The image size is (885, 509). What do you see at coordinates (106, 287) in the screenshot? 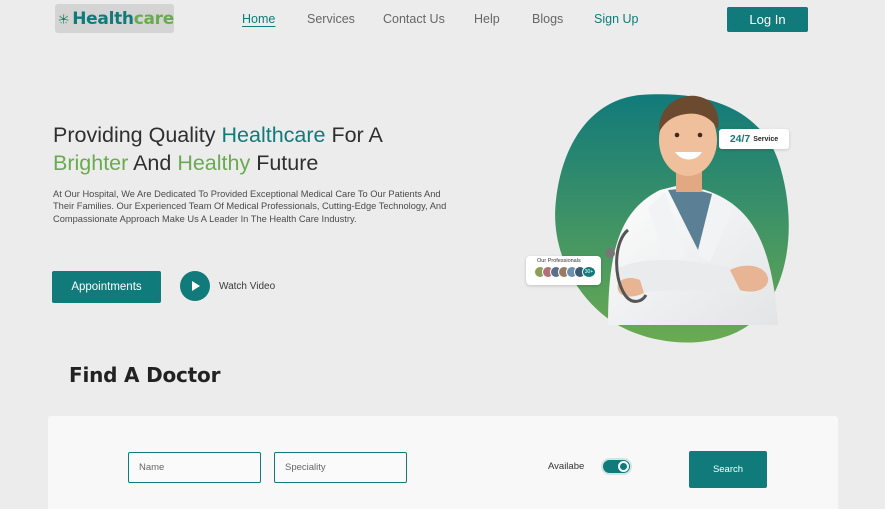
I see `appointments-button: Appointments` at bounding box center [106, 287].